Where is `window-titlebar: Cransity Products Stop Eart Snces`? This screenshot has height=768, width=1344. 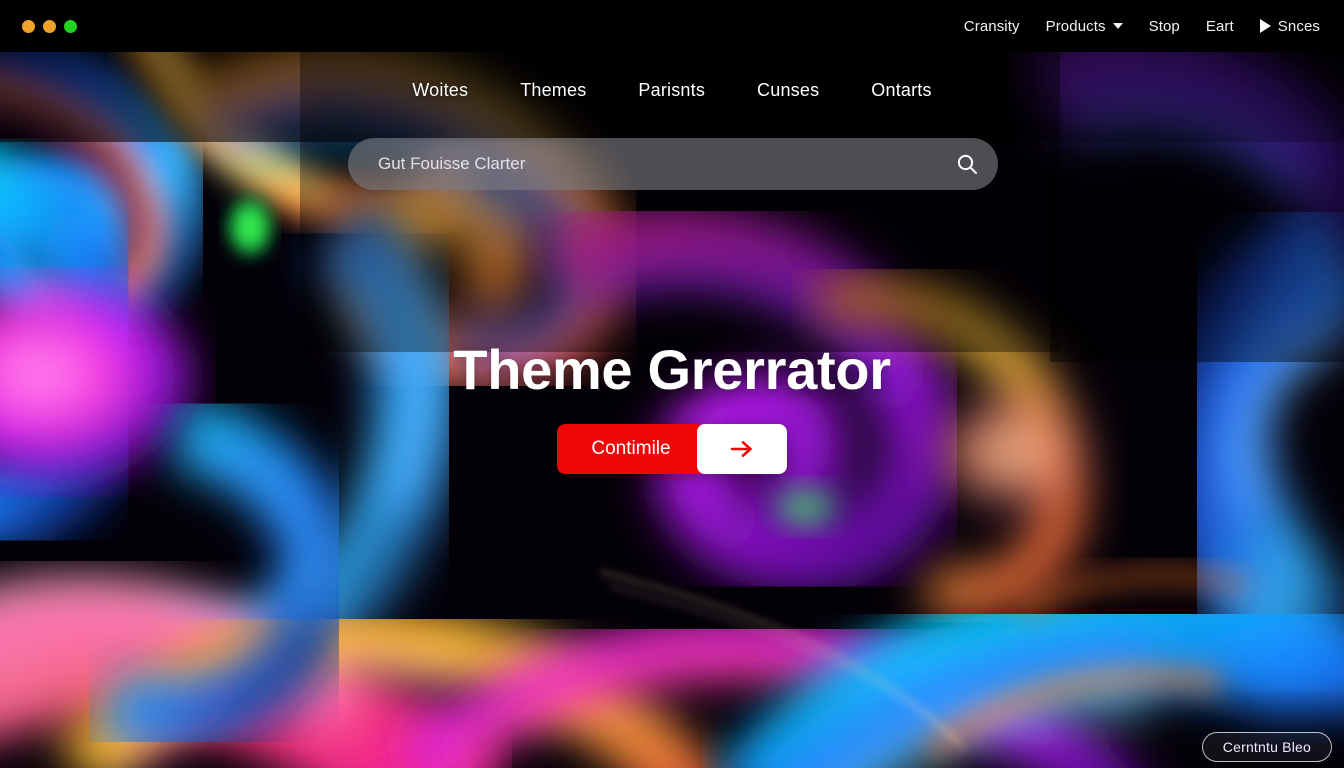
window-titlebar: Cransity Products Stop Eart Snces is located at coordinates (672, 26).